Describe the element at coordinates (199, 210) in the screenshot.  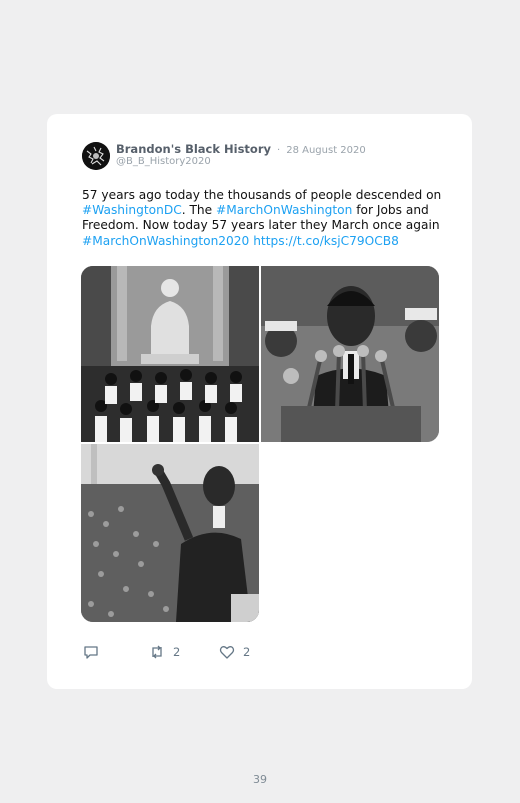
I see `text-part-2: . The` at that location.